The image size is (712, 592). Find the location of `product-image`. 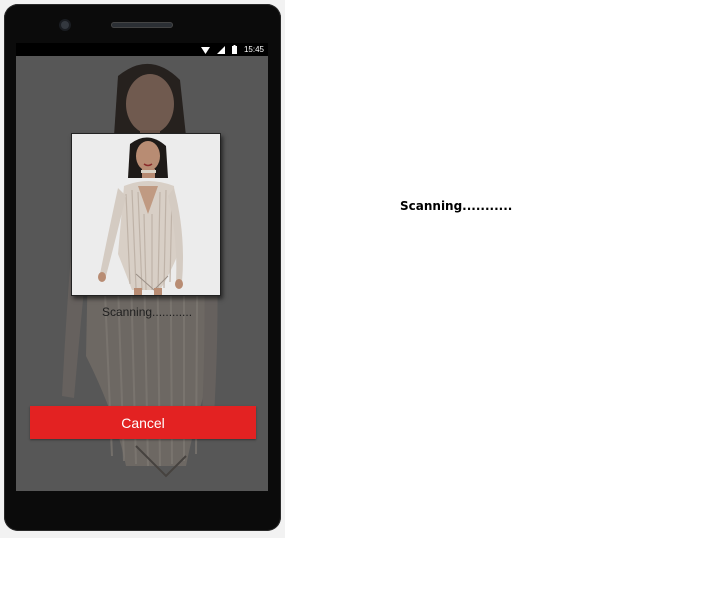

product-image is located at coordinates (146, 214).